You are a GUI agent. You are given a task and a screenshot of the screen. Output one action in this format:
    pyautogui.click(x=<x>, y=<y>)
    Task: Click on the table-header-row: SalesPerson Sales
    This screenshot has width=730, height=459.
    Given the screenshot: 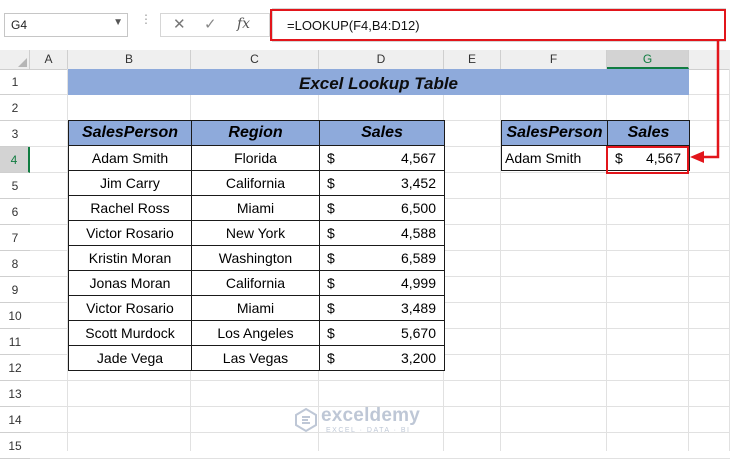 What is the action you would take?
    pyautogui.click(x=595, y=133)
    